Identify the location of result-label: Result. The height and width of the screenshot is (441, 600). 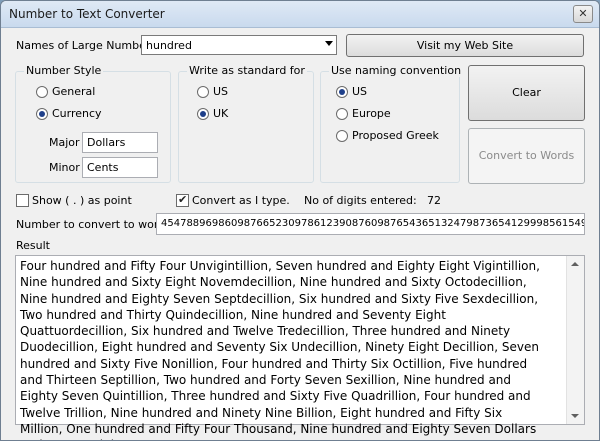
(33, 245).